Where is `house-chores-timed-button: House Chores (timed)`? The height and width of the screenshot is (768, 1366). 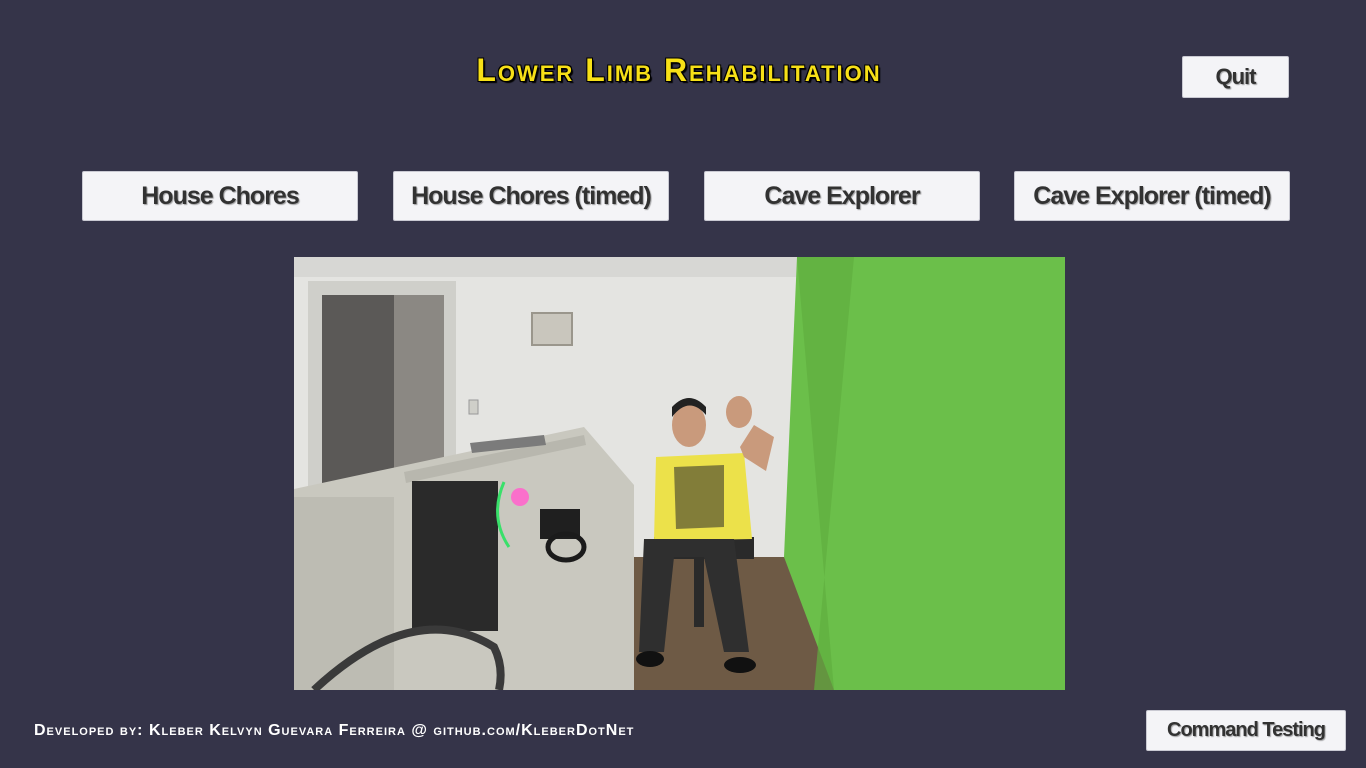
house-chores-timed-button: House Chores (timed) is located at coordinates (531, 196).